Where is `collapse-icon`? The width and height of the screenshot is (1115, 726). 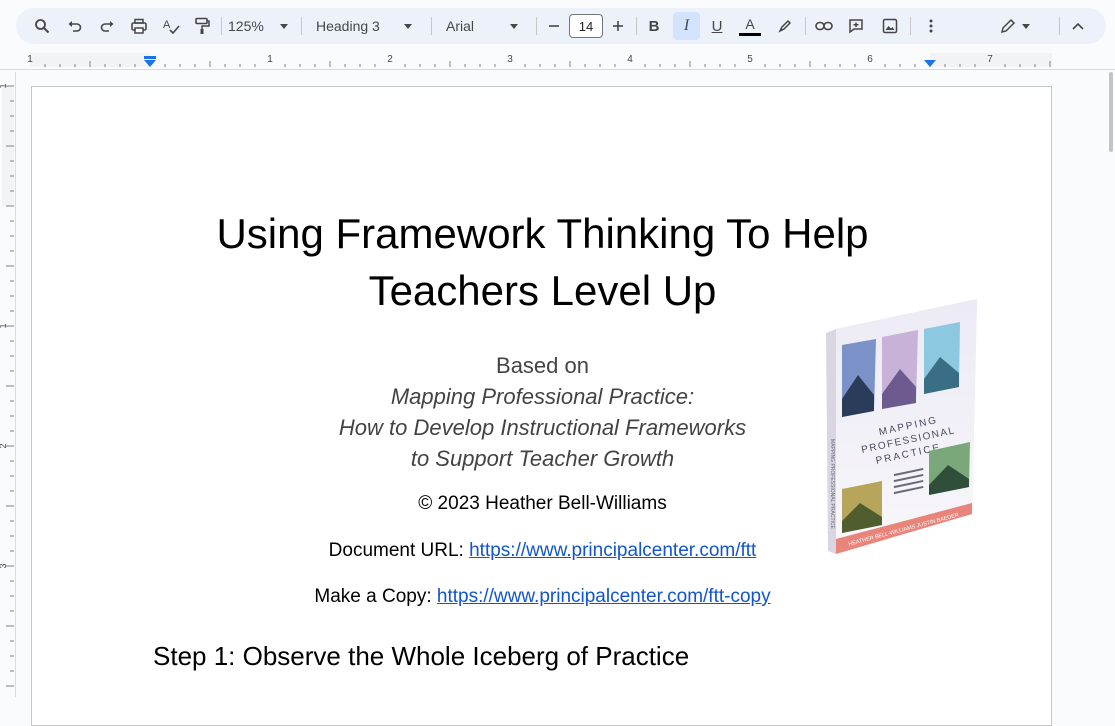
collapse-icon is located at coordinates (1078, 26).